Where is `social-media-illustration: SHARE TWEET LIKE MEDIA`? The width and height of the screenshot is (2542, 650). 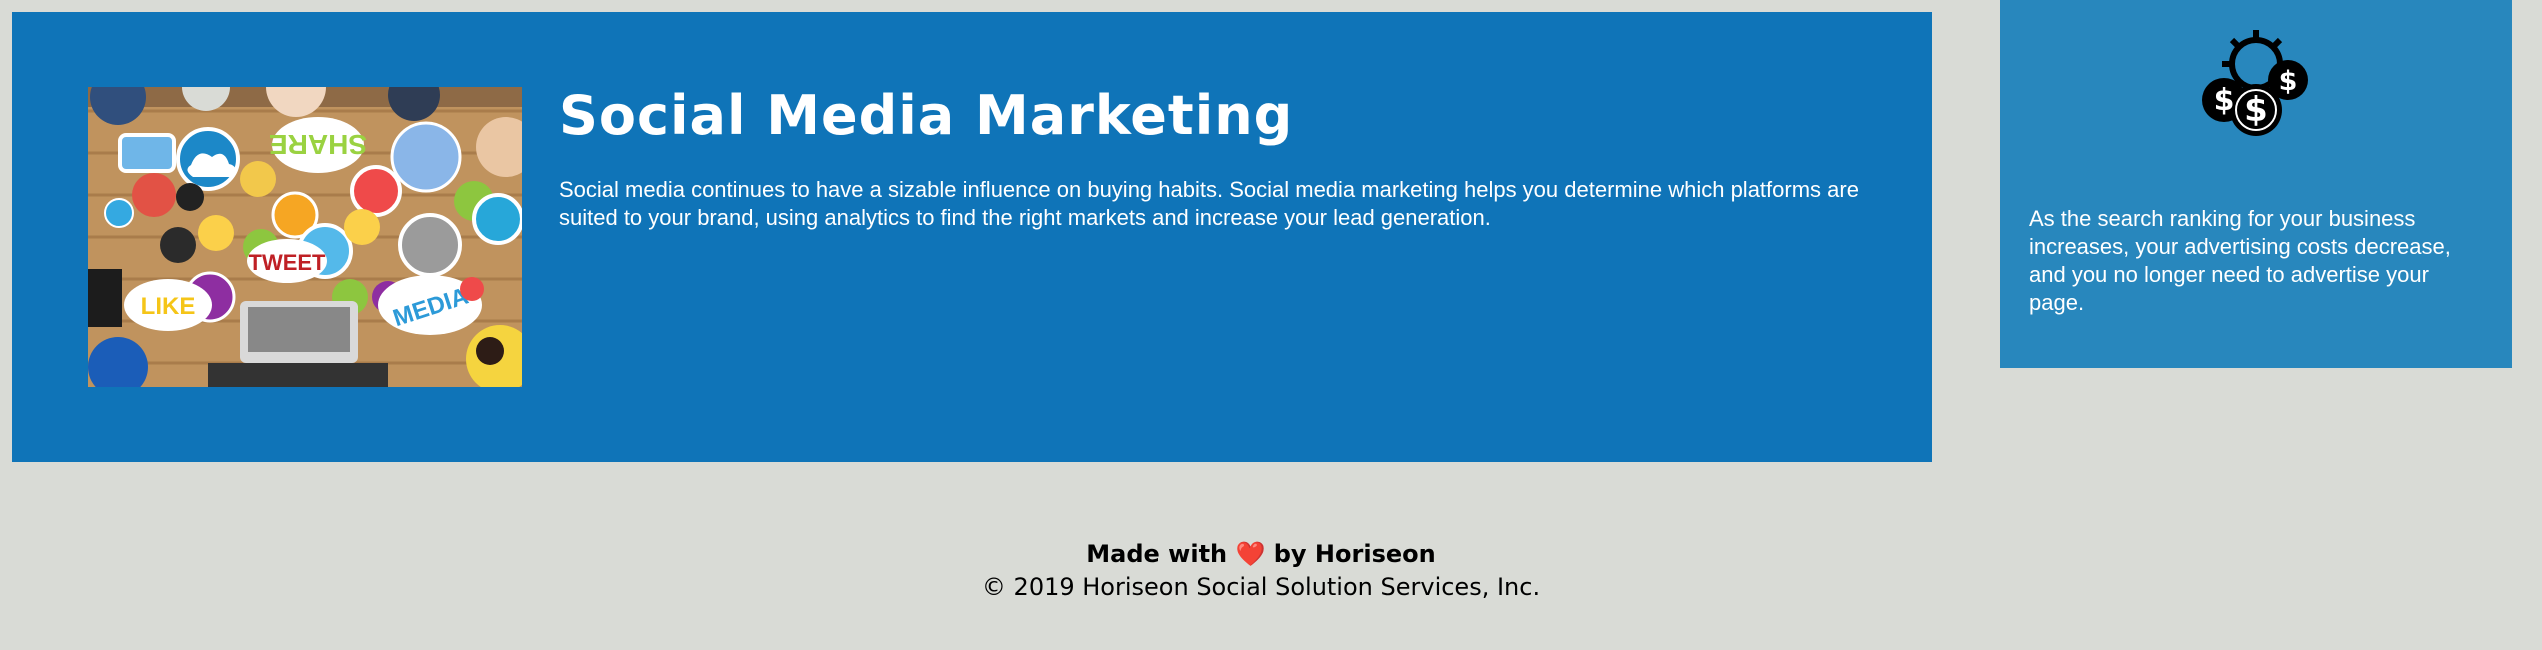 social-media-illustration: SHARE TWEET LIKE MEDIA is located at coordinates (305, 237).